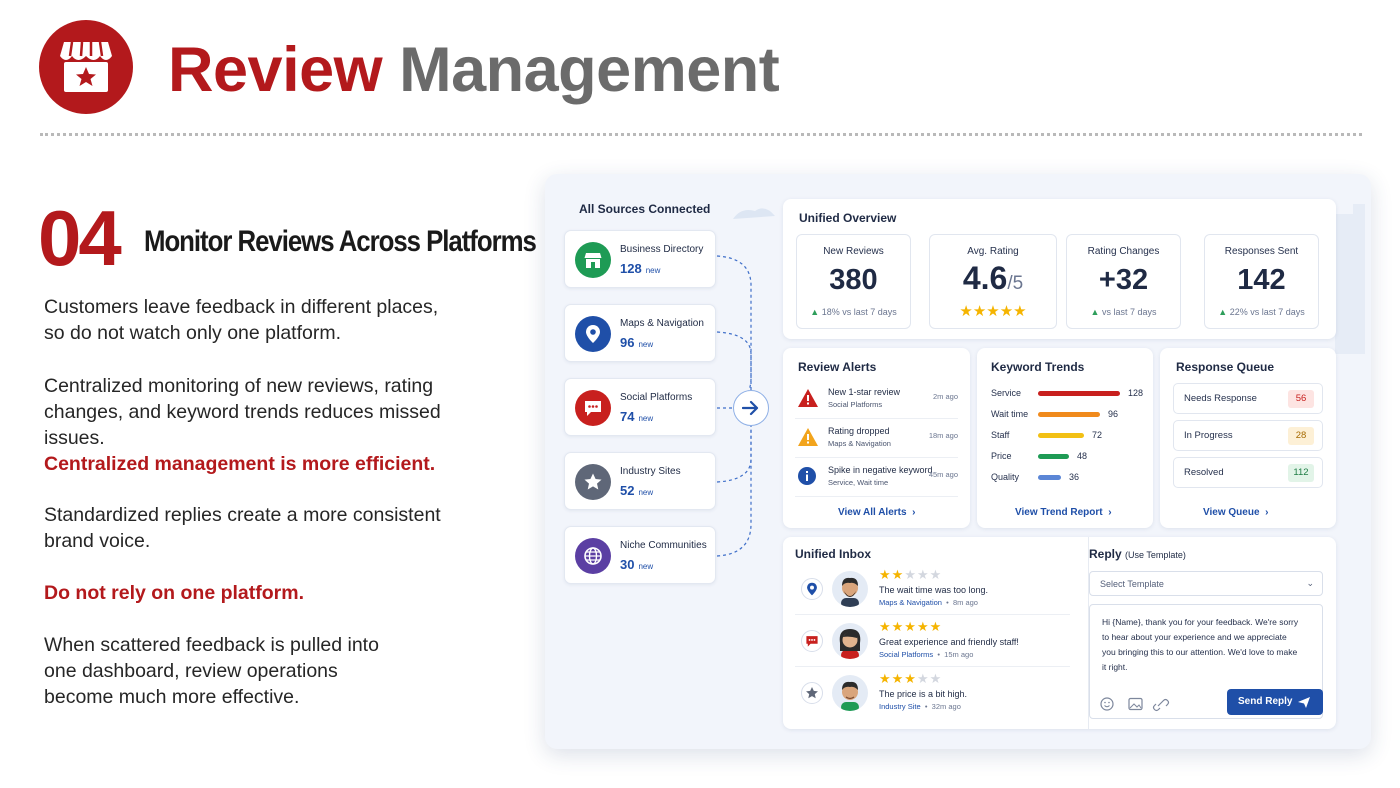 This screenshot has width=1400, height=788. What do you see at coordinates (640, 333) in the screenshot?
I see `source-maps-navigation: Maps & Navigation 96 new` at bounding box center [640, 333].